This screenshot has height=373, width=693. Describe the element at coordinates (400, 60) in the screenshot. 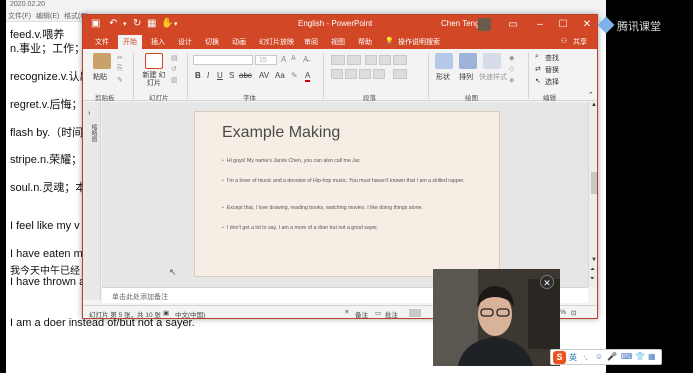

I see `text-direction-icon` at that location.